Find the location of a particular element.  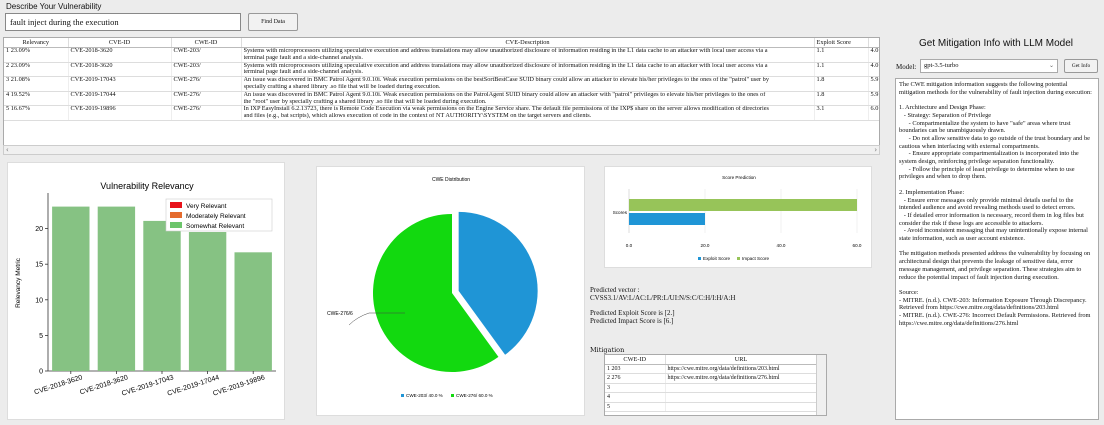

bar-exploit-score is located at coordinates (667, 219).